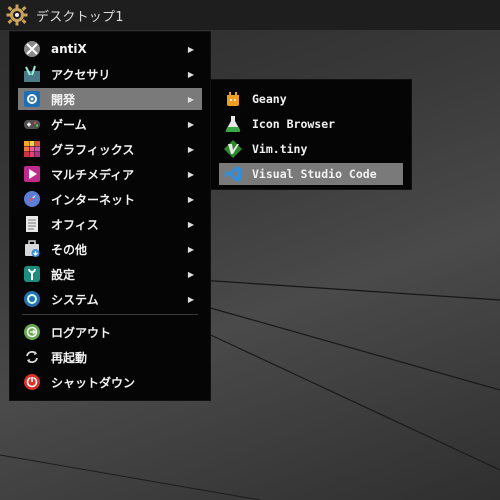  What do you see at coordinates (80, 17) in the screenshot?
I see `desktop-title: デスクトップ1` at bounding box center [80, 17].